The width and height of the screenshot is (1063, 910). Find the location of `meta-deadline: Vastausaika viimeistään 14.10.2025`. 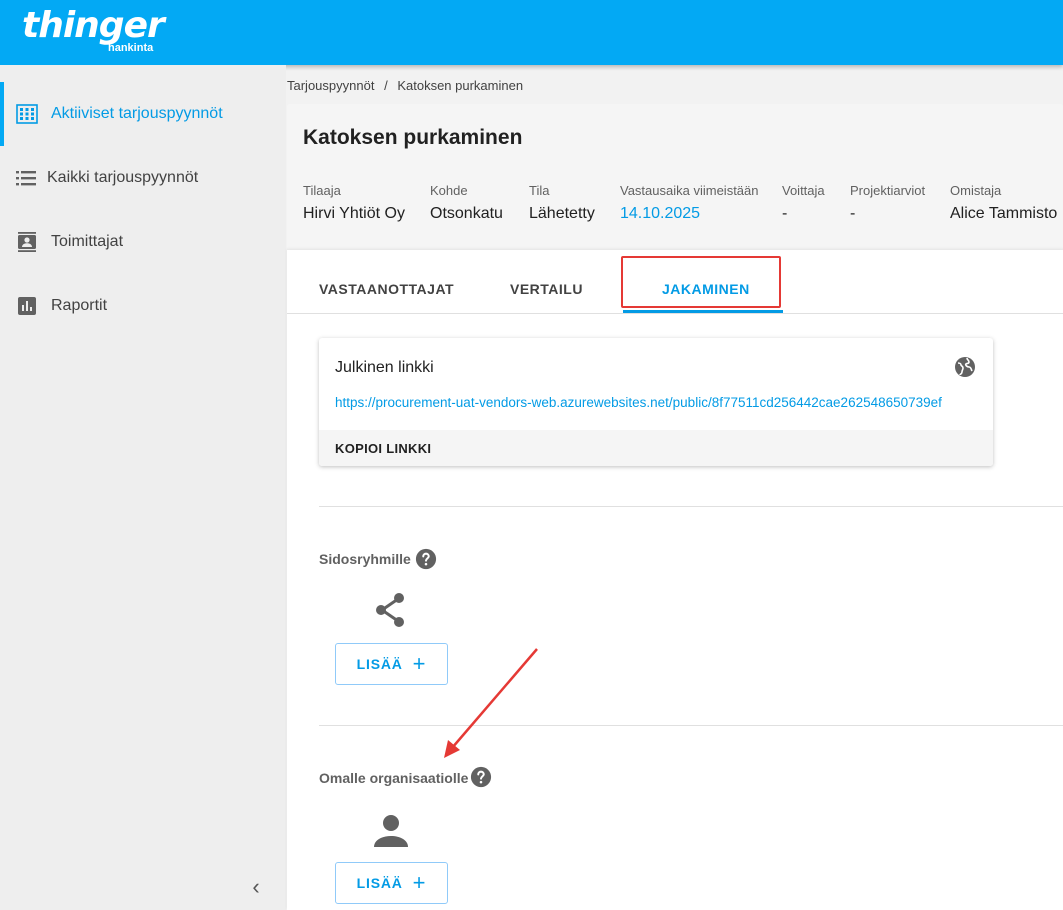

meta-deadline: Vastausaika viimeistään 14.10.2025 is located at coordinates (689, 203).